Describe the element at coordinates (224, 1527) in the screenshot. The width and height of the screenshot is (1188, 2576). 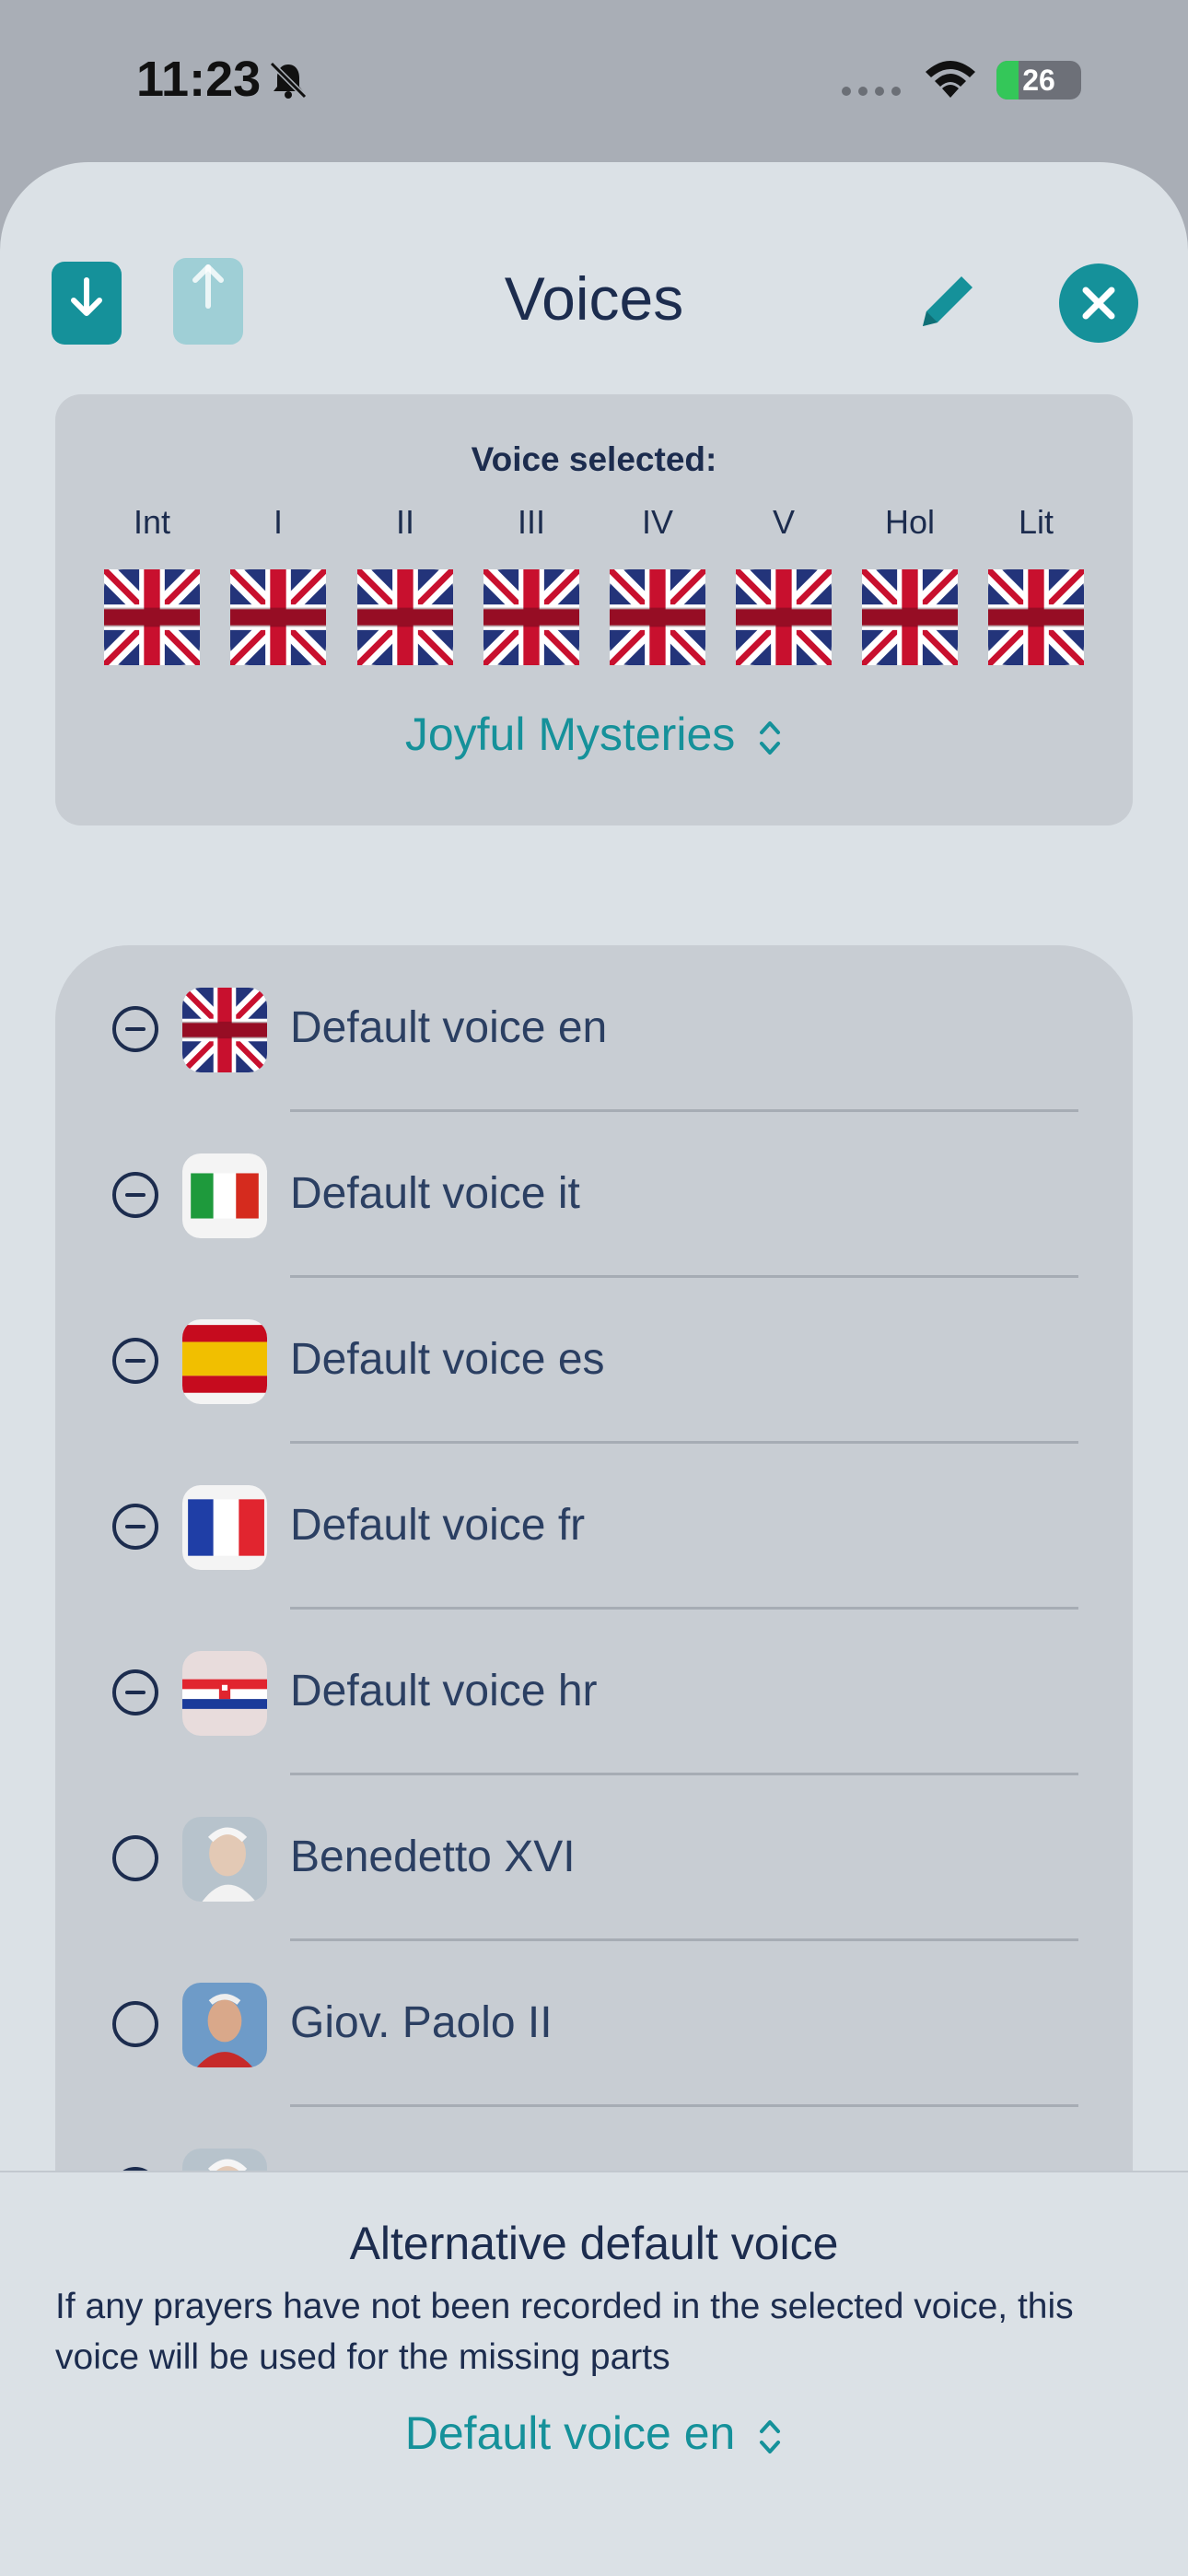
I see `france-flag-icon` at that location.